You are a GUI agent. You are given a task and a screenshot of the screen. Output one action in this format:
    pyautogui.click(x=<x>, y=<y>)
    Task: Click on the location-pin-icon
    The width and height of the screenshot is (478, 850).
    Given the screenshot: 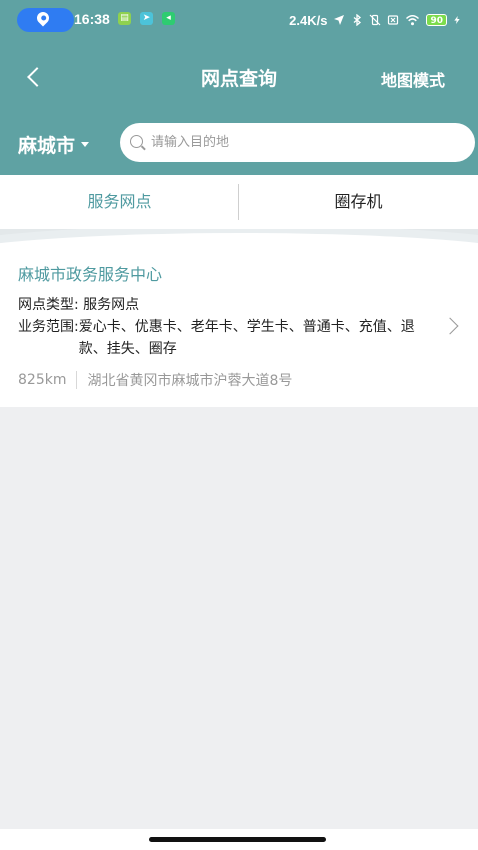 What is the action you would take?
    pyautogui.click(x=43, y=18)
    